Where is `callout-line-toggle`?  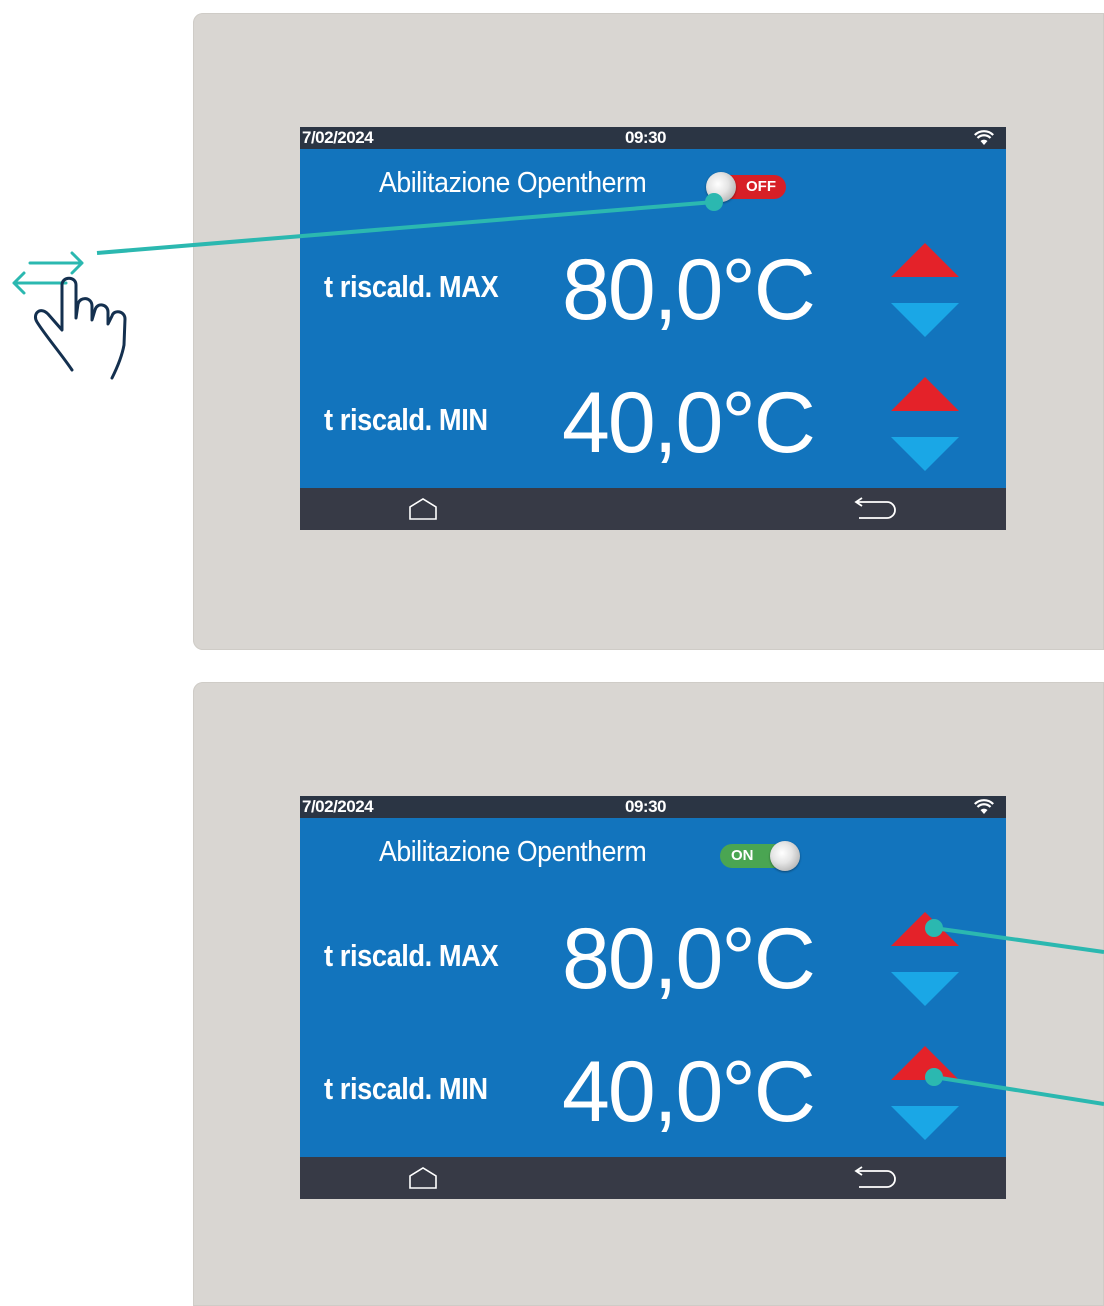
callout-line-toggle is located at coordinates (409, 224).